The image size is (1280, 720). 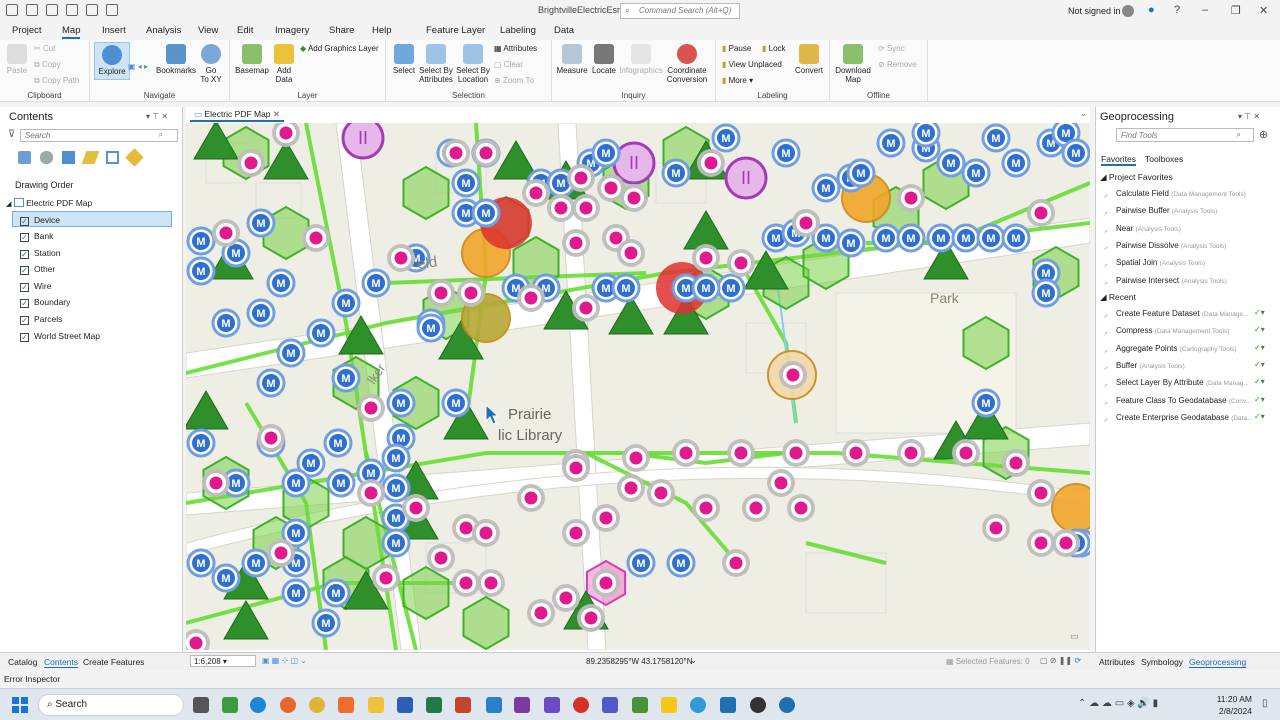 What do you see at coordinates (1265, 703) in the screenshot?
I see `notifications-icon: ▯` at bounding box center [1265, 703].